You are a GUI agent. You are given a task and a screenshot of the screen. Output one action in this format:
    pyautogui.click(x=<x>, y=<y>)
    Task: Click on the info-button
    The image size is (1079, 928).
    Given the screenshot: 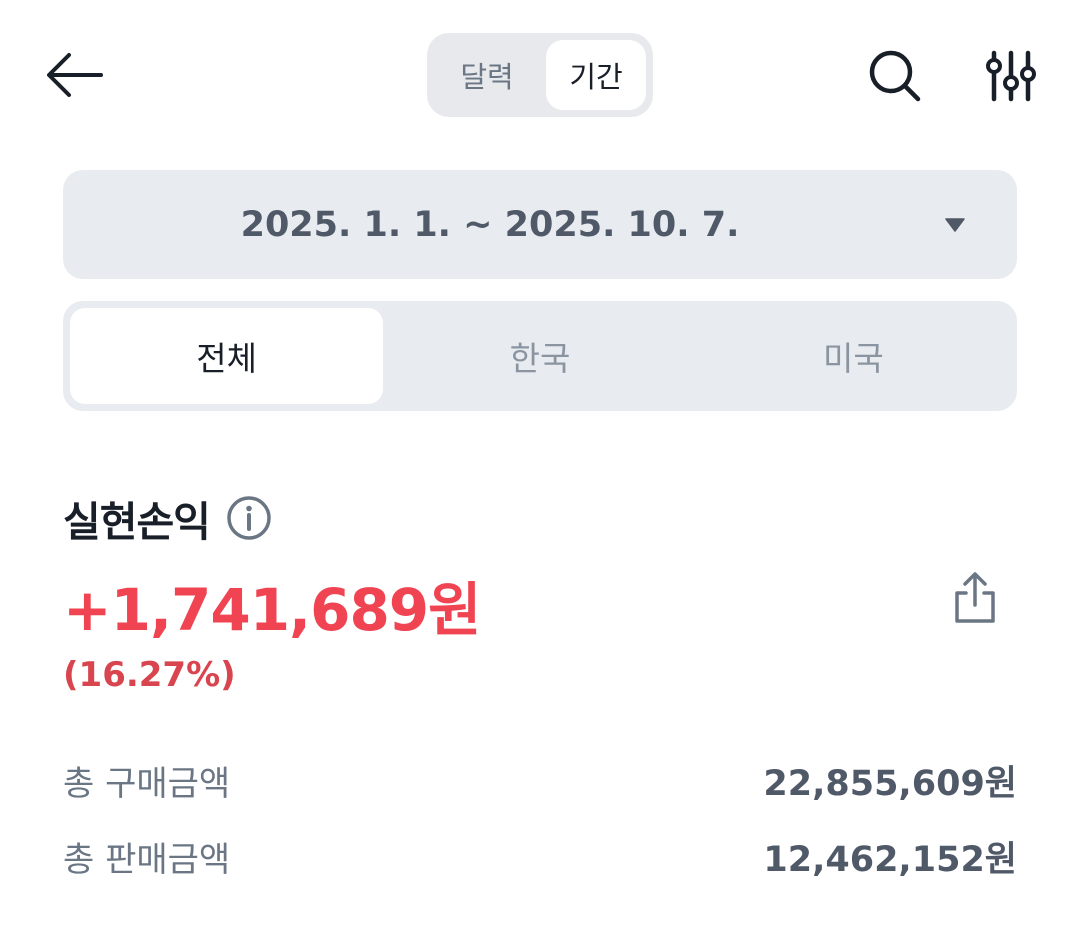 What is the action you would take?
    pyautogui.click(x=249, y=518)
    